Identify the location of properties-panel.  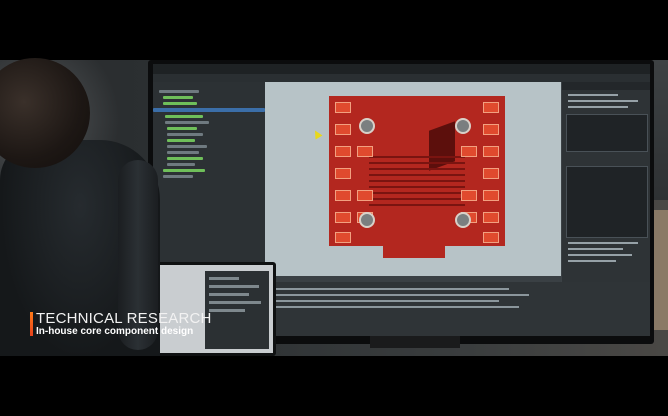
(605, 182).